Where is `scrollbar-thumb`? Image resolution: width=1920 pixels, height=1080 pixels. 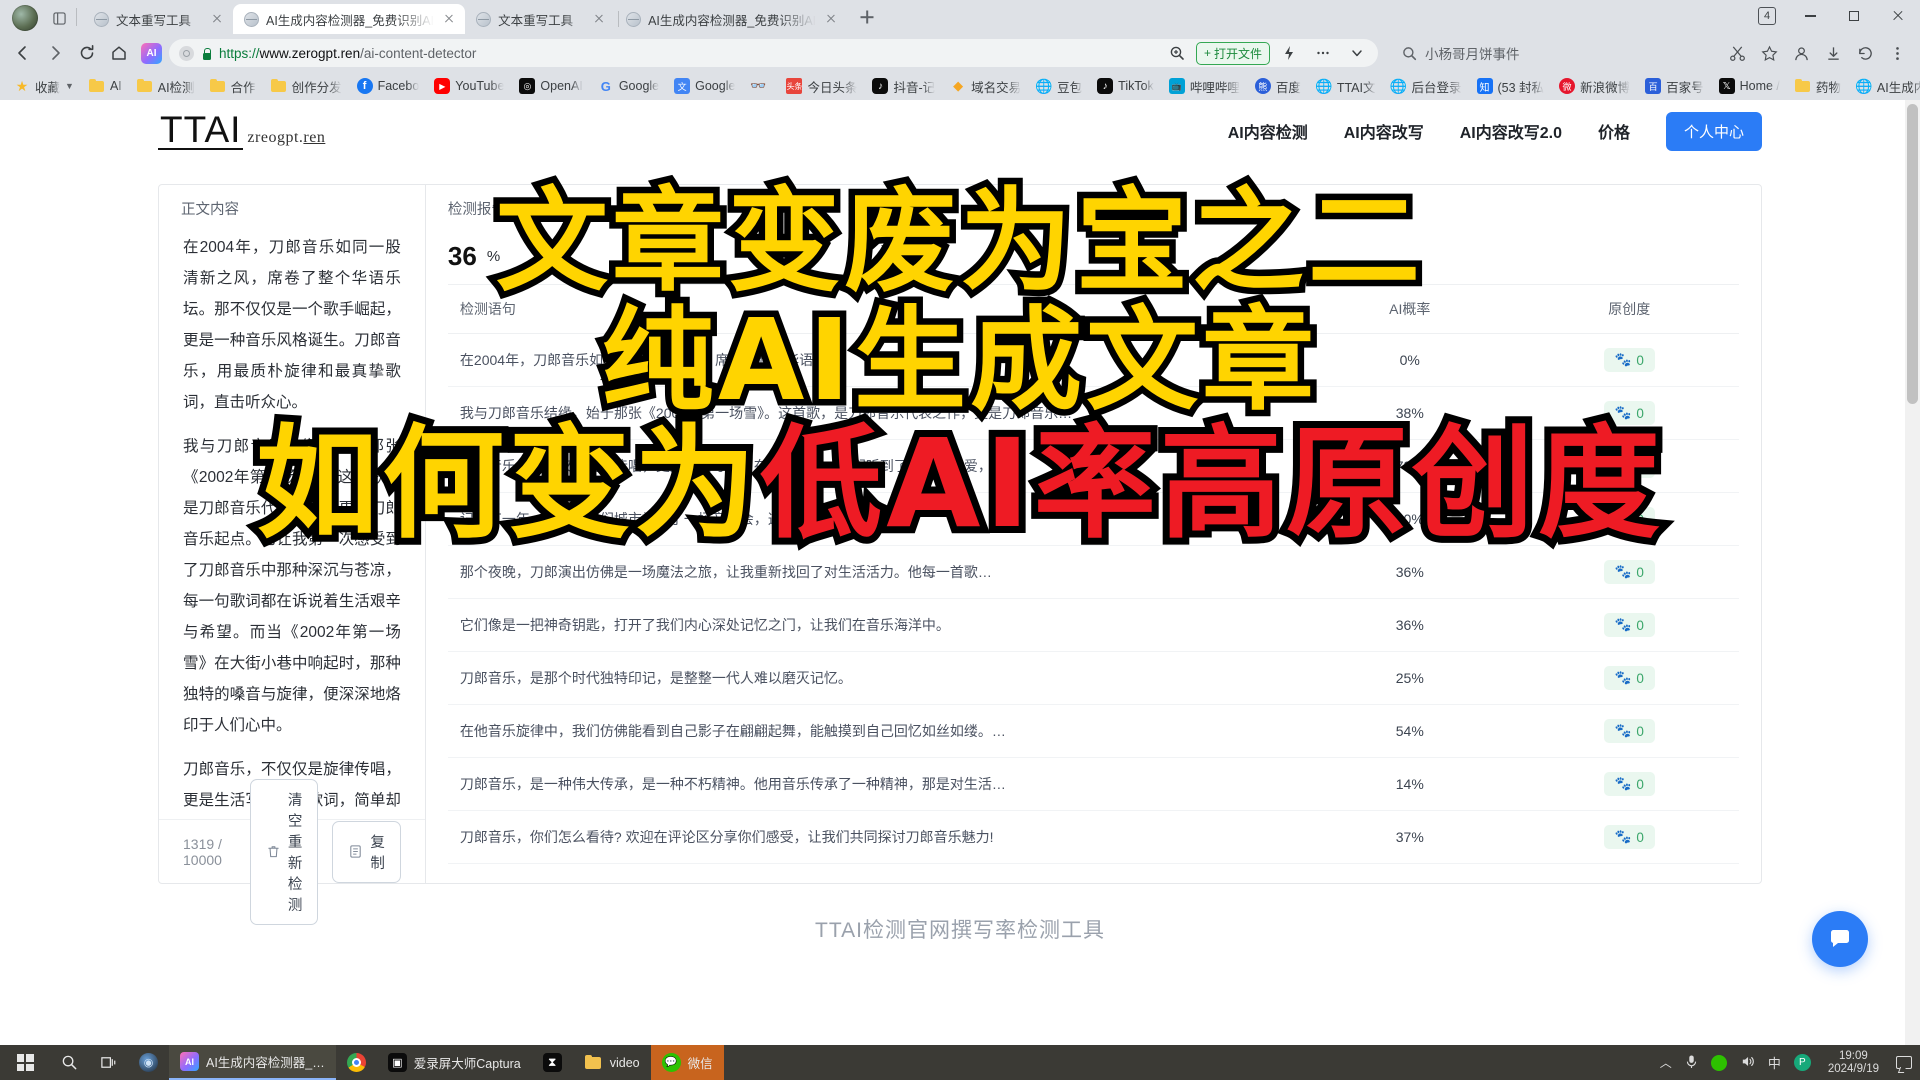 scrollbar-thumb is located at coordinates (1912, 254).